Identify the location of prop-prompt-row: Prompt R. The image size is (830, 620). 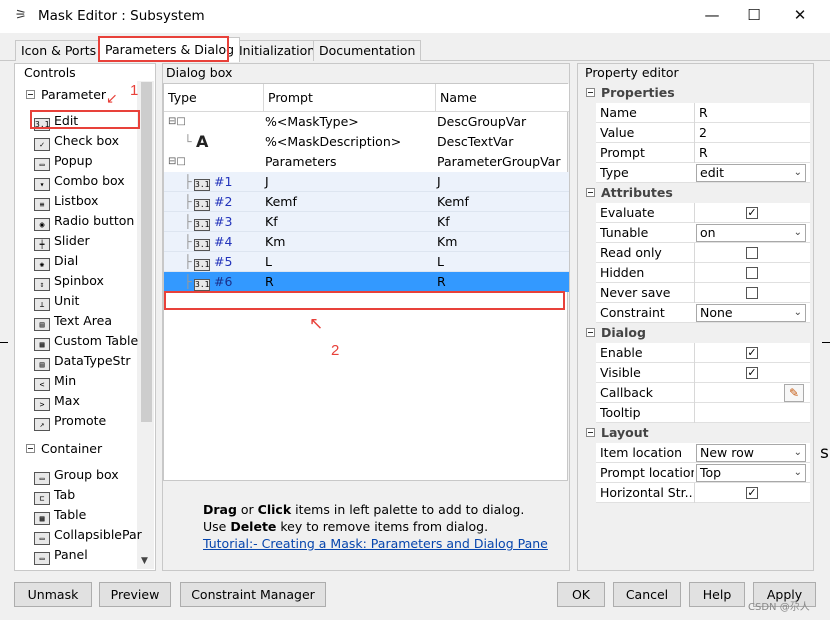
(703, 153).